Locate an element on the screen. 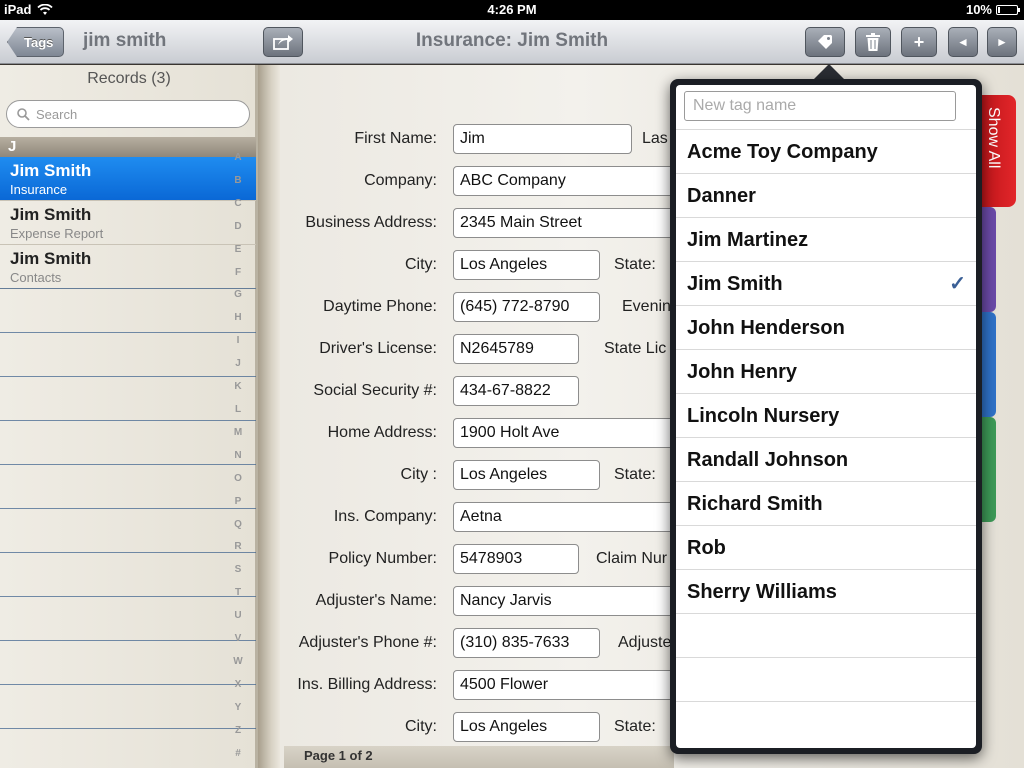 The width and height of the screenshot is (1024, 768). tag-name: Rob is located at coordinates (706, 548).